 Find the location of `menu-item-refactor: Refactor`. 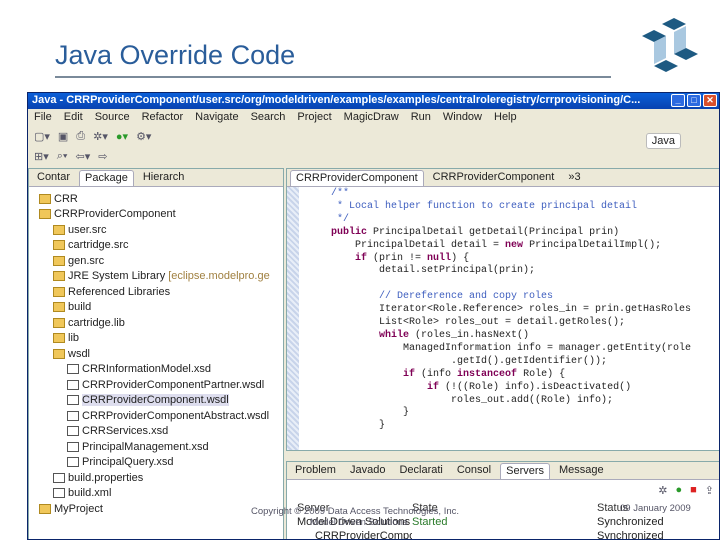

menu-item-refactor: Refactor is located at coordinates (163, 117).